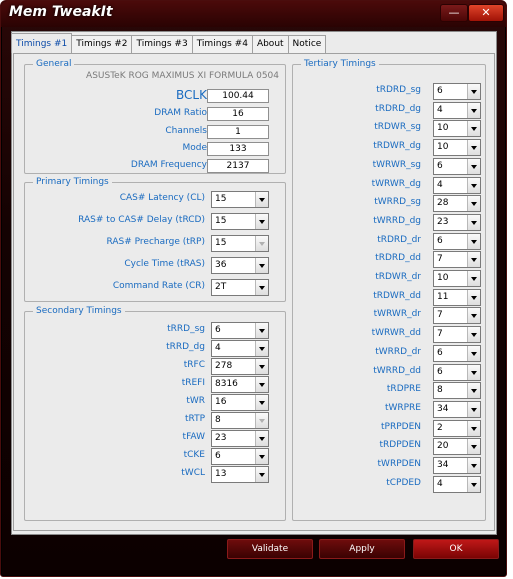 Image resolution: width=513 pixels, height=579 pixels. Describe the element at coordinates (457, 447) in the screenshot. I see `trdpden-select: 20` at that location.